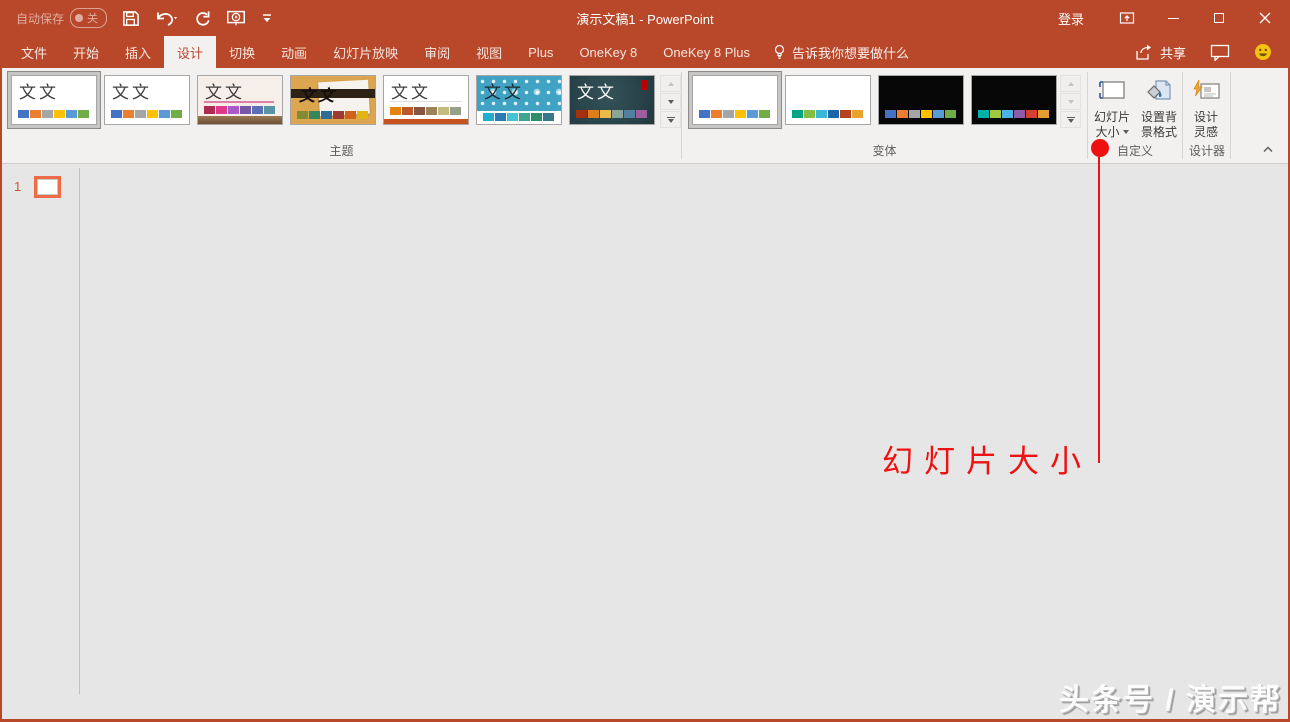  What do you see at coordinates (1172, 53) in the screenshot?
I see `share-label: 共享` at bounding box center [1172, 53].